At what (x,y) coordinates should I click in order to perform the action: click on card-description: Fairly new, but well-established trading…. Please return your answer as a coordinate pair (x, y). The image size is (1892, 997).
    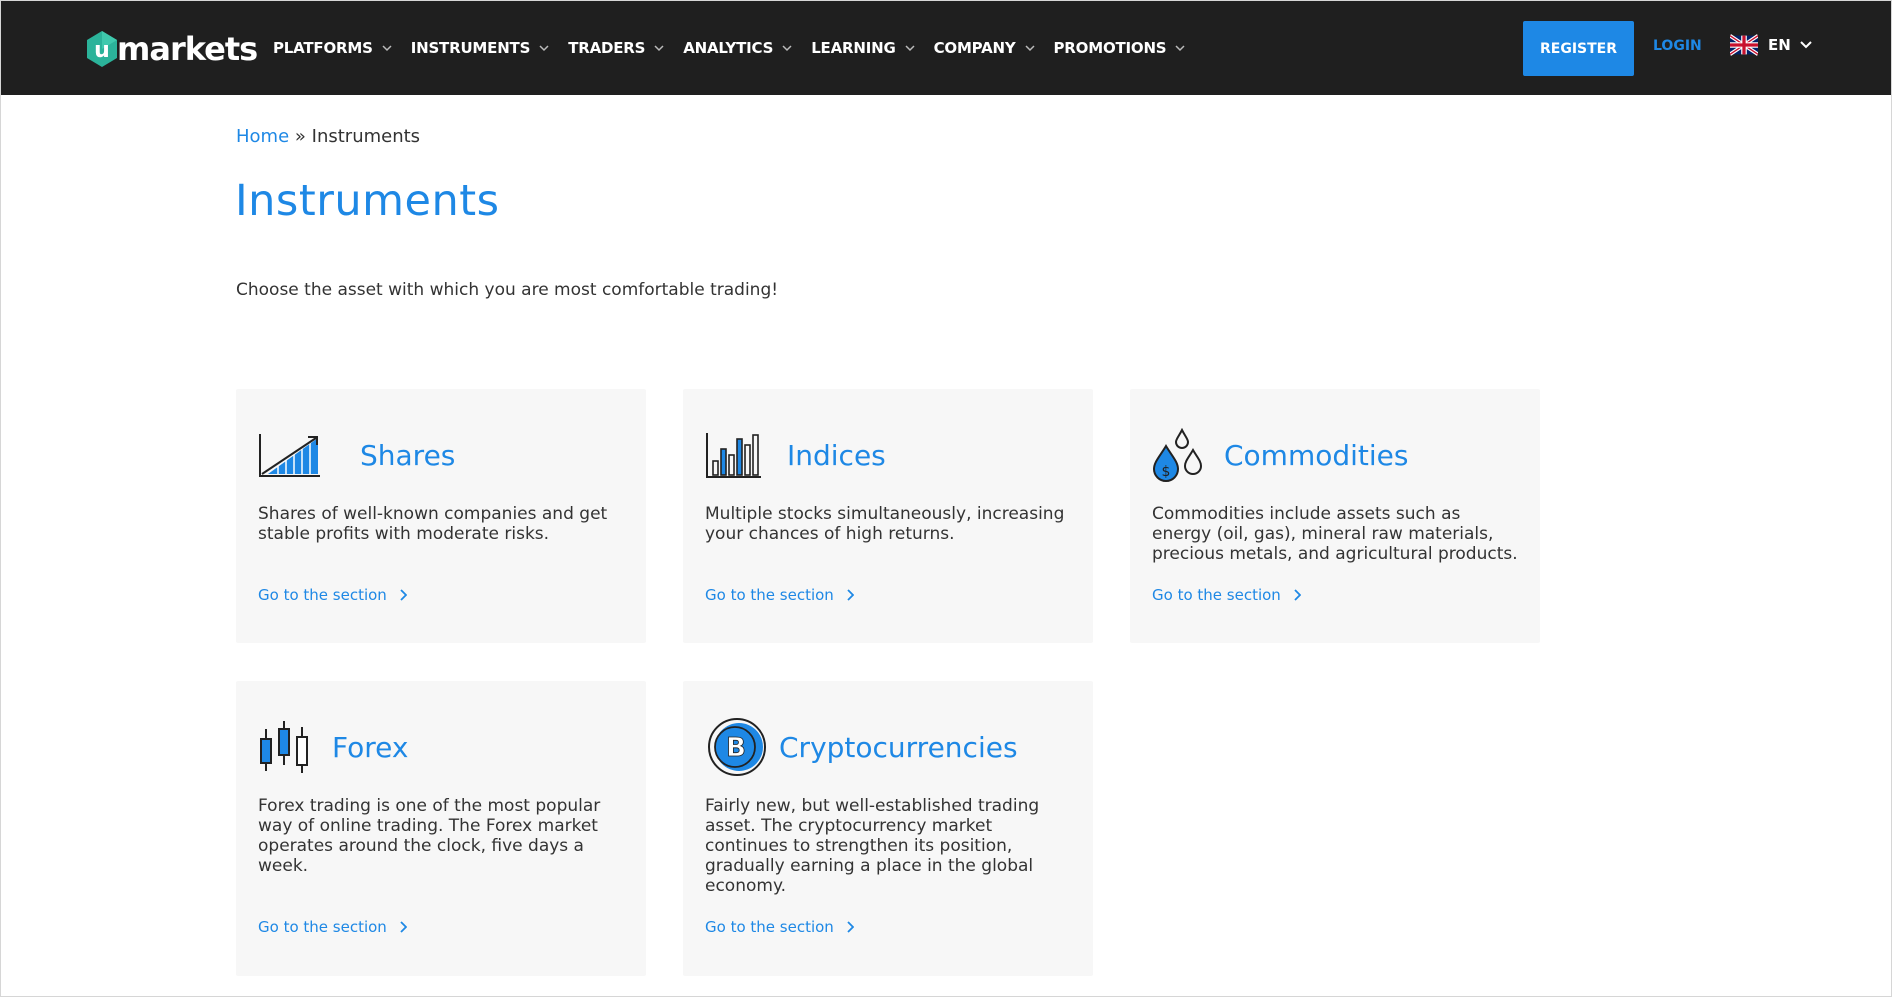
    Looking at the image, I should click on (872, 846).